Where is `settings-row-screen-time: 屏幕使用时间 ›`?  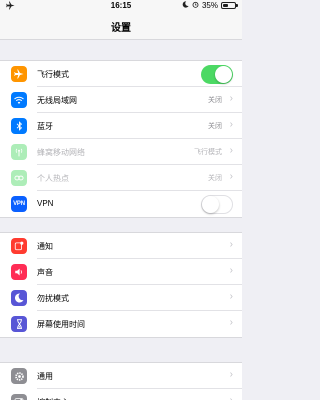
settings-row-screen-time: 屏幕使用时间 › is located at coordinates (121, 324).